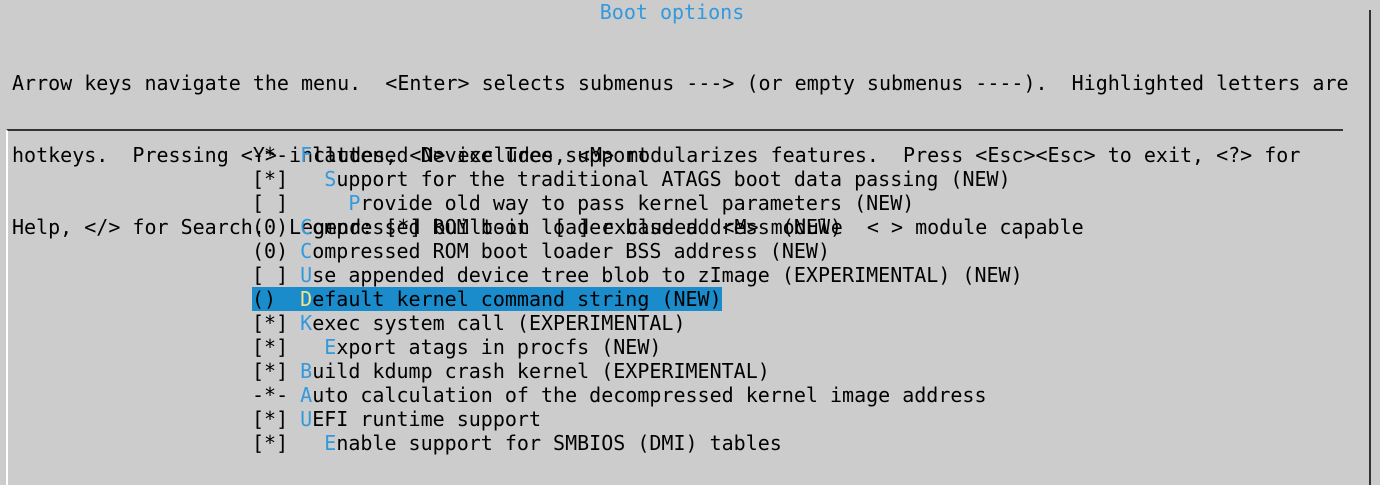 Image resolution: width=1380 pixels, height=485 pixels. I want to click on menu-item-kexec: [*] Kexec system call (EXPERIMENTAL), so click(637, 323).